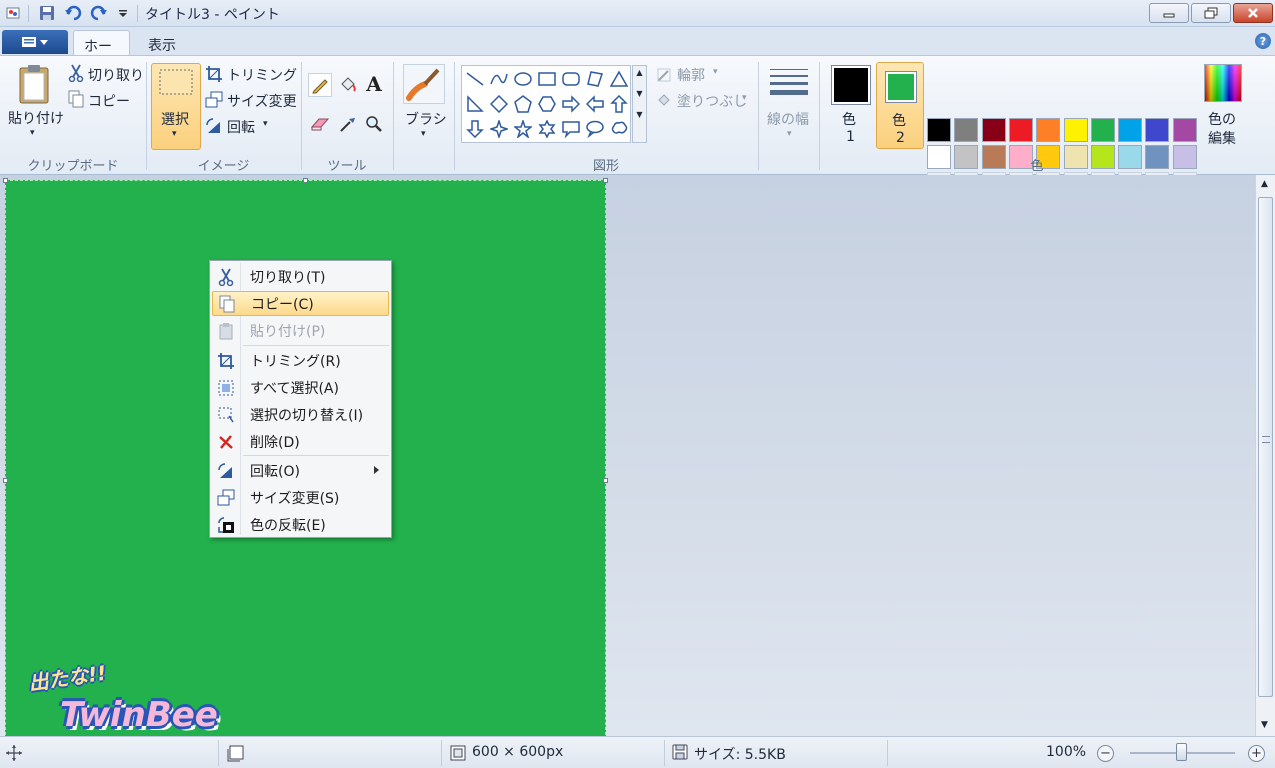 The width and height of the screenshot is (1275, 768). Describe the element at coordinates (571, 104) in the screenshot. I see `right-arrow-shape-icon` at that location.